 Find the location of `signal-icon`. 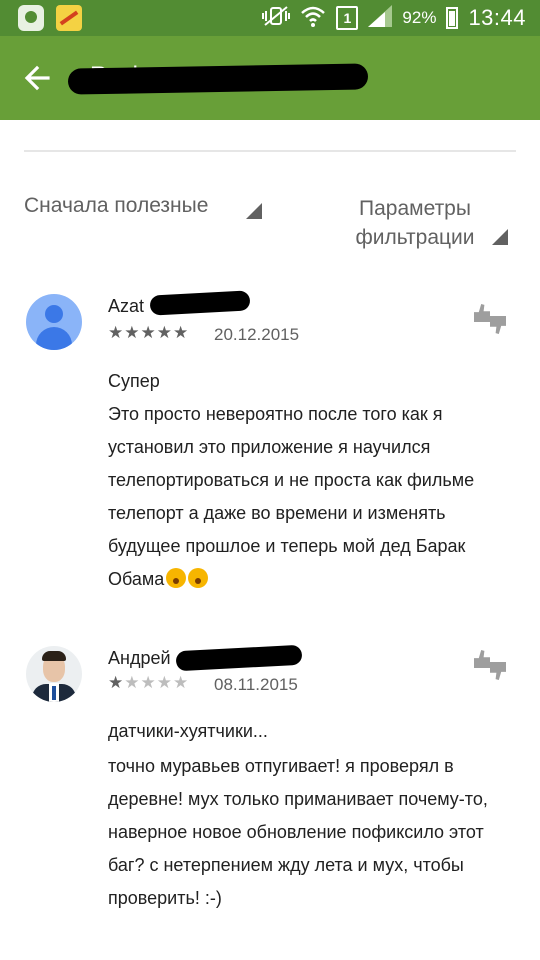

signal-icon is located at coordinates (380, 18).